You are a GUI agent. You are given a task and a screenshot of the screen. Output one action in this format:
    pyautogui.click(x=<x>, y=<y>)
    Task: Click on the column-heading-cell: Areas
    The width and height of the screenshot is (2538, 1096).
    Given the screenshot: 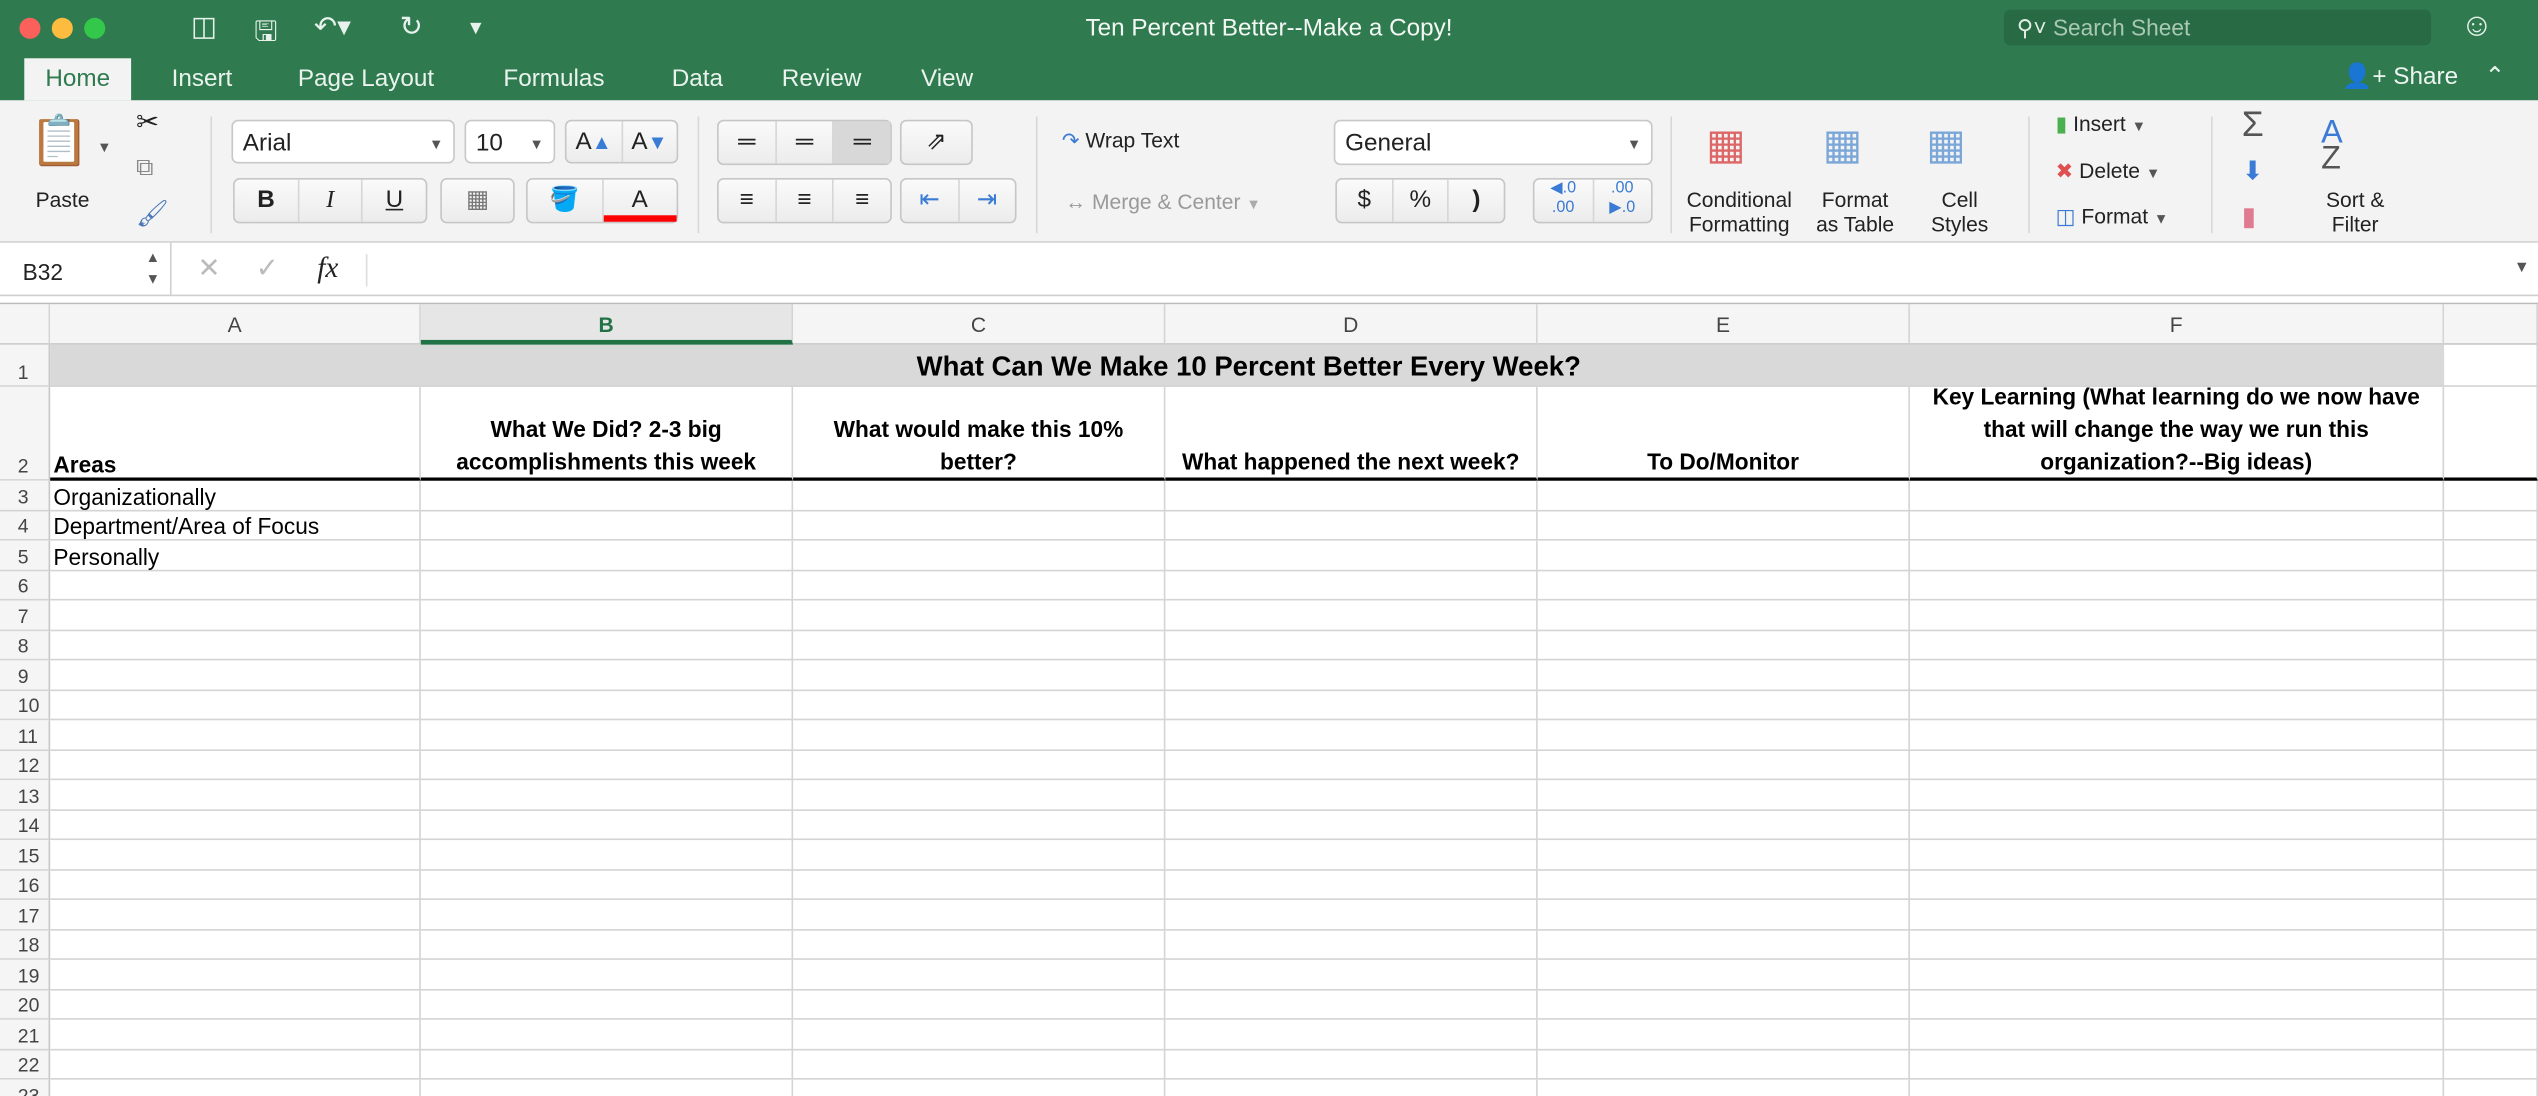 What is the action you would take?
    pyautogui.click(x=235, y=433)
    